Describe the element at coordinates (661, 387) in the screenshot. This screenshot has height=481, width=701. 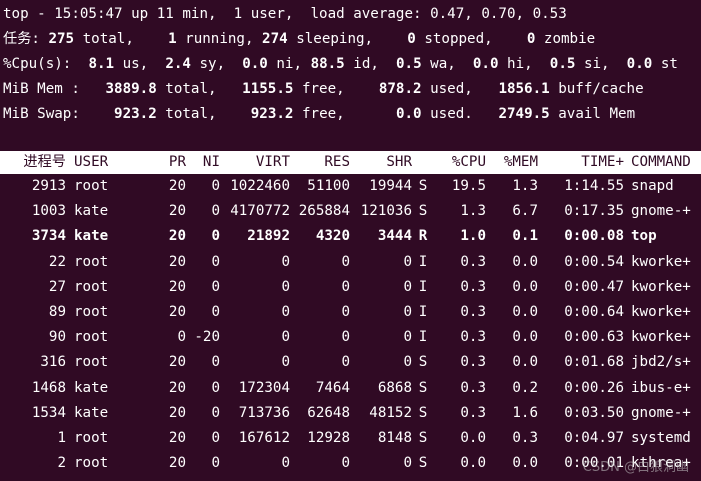
I see `cell-command: ibus-e+` at that location.